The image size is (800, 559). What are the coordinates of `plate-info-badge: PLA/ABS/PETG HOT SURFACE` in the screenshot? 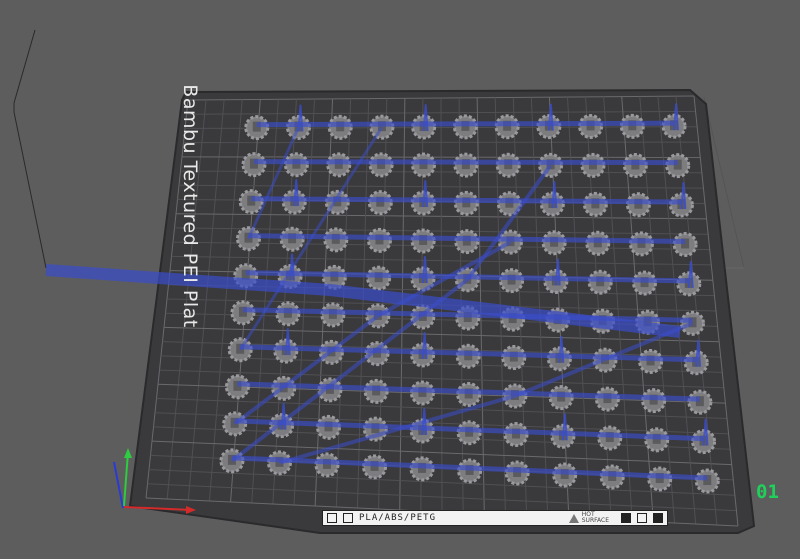 It's located at (495, 518).